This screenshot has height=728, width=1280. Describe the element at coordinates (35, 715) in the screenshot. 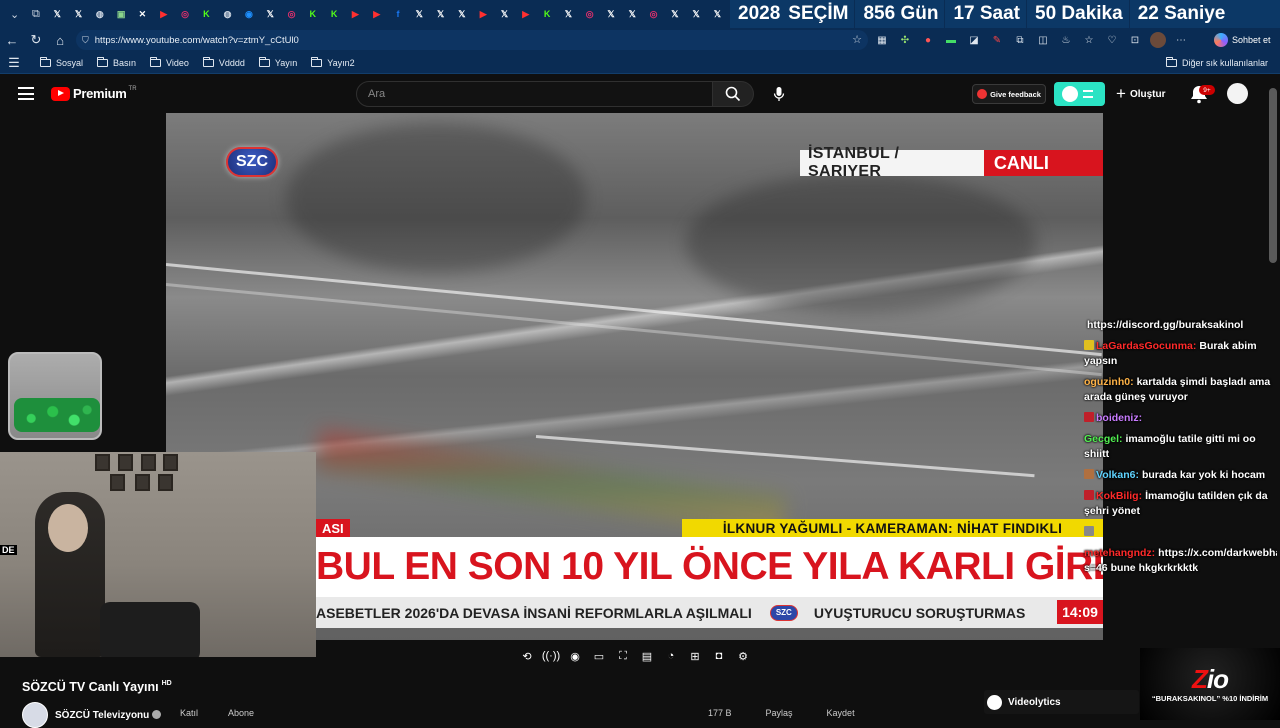

I see `channel-avatar` at that location.